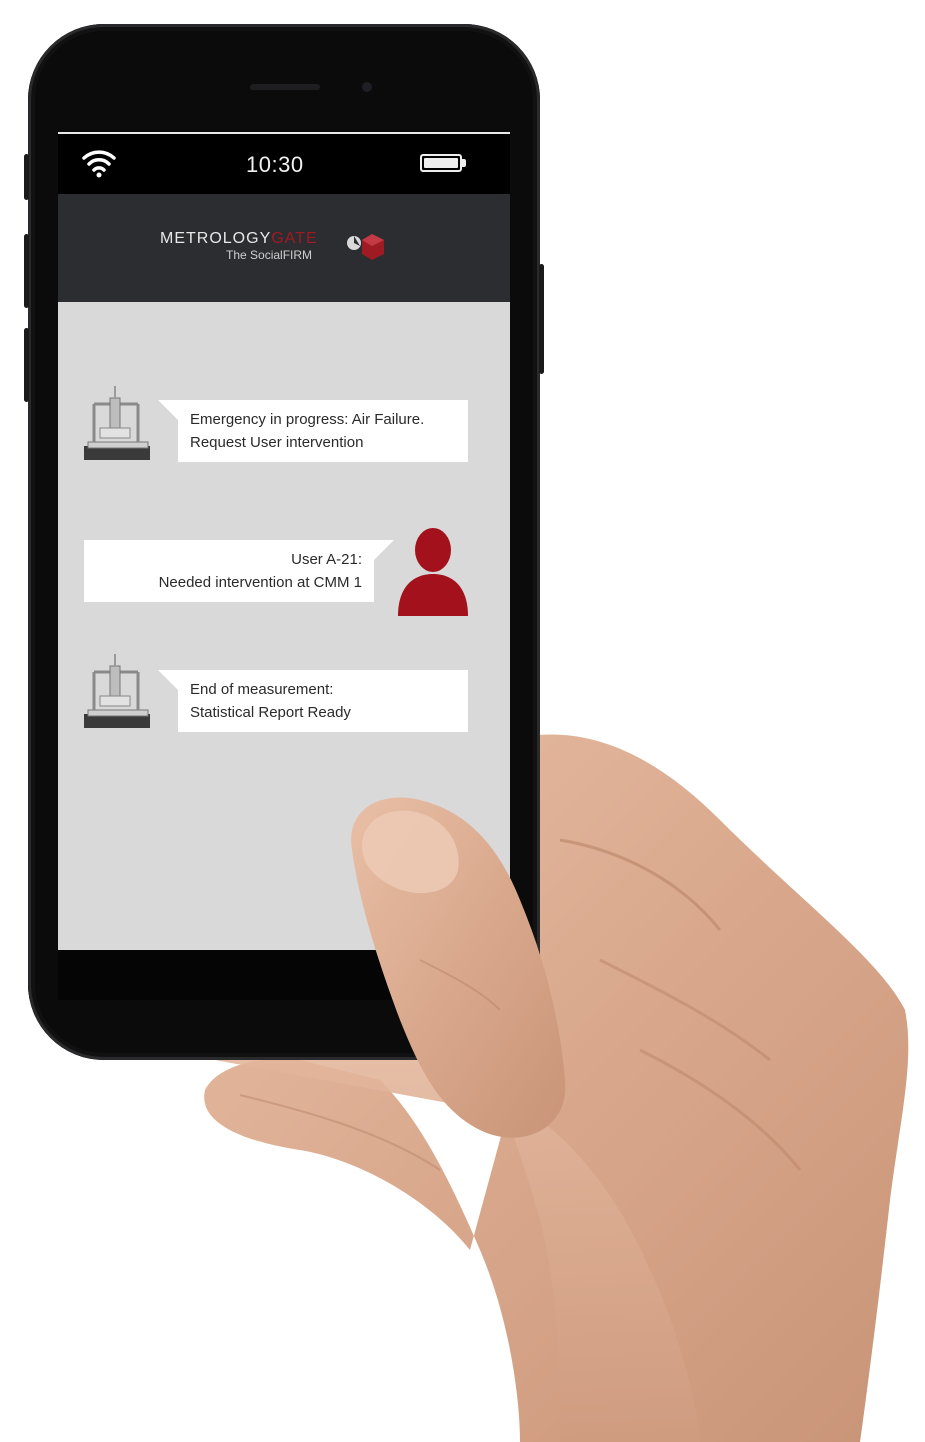 This screenshot has width=925, height=1442. I want to click on status-bar: 10:30, so click(284, 163).